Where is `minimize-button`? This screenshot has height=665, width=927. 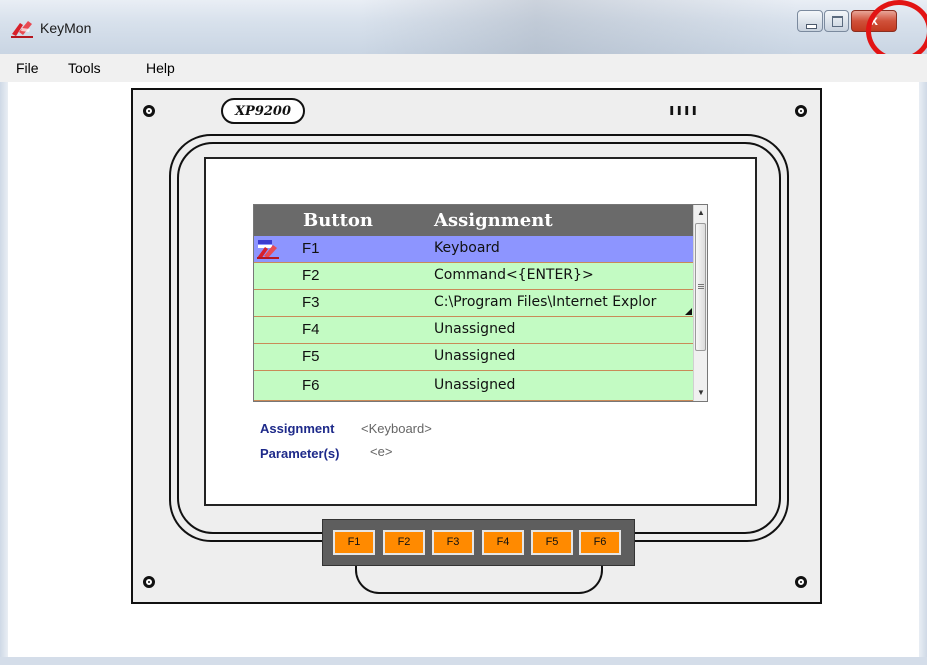
minimize-button is located at coordinates (810, 21).